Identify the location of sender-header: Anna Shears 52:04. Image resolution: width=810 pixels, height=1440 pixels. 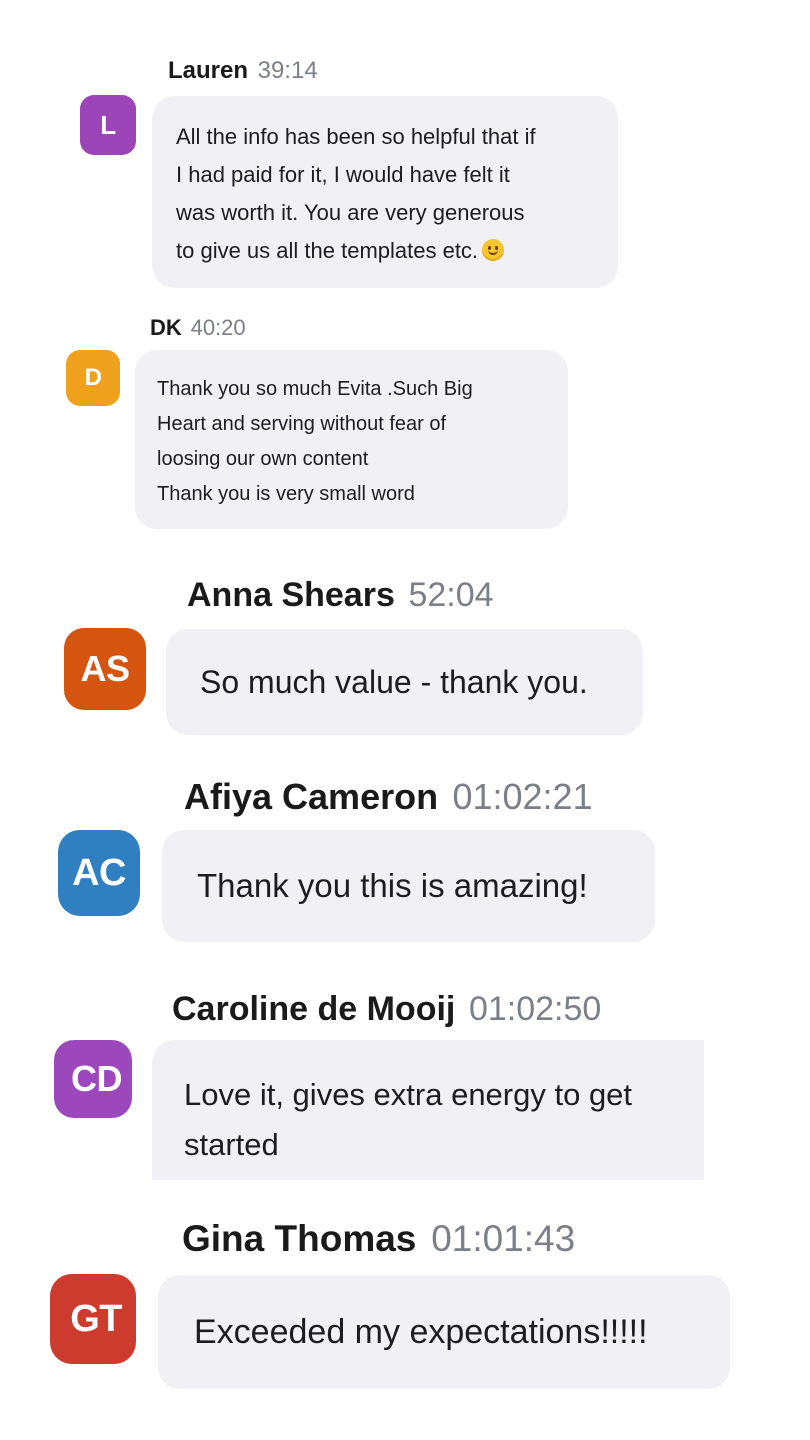
(340, 595).